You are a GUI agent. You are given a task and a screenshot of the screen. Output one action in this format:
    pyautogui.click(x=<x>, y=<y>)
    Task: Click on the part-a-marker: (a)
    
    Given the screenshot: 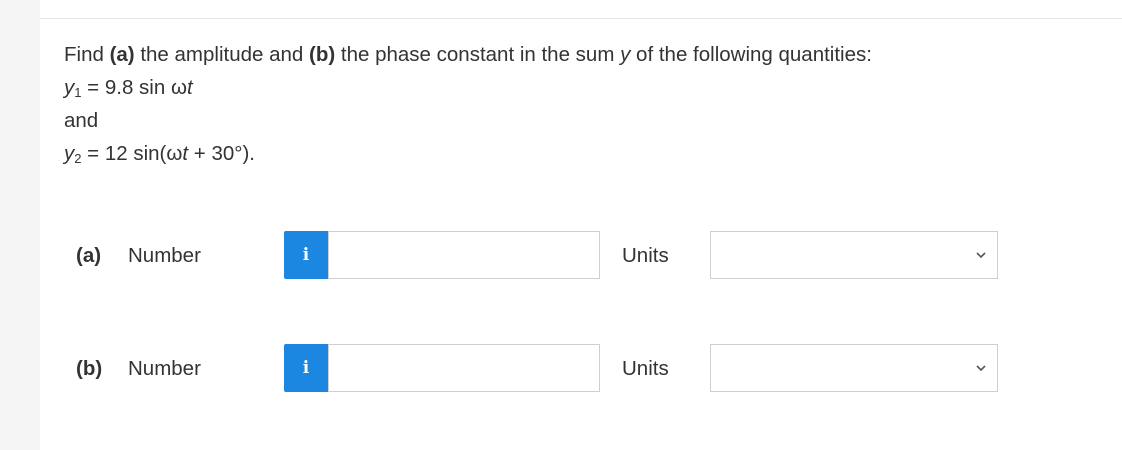 What is the action you would take?
    pyautogui.click(x=122, y=54)
    